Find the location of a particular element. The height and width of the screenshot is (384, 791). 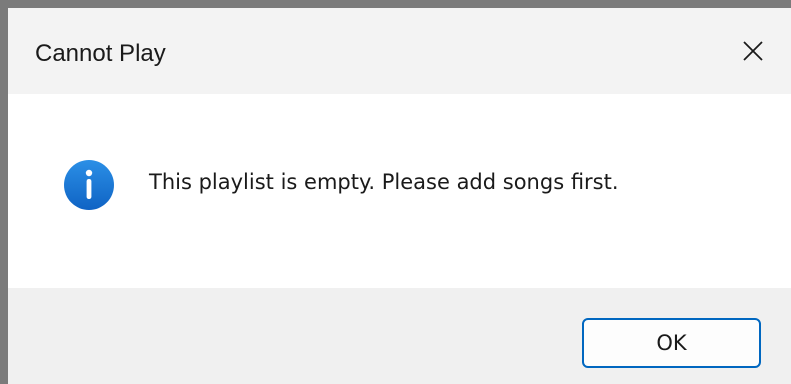

info-icon is located at coordinates (89, 185).